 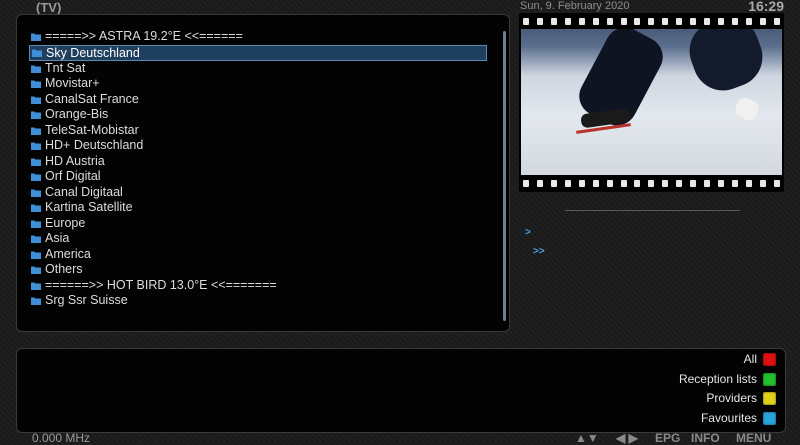 What do you see at coordinates (652, 210) in the screenshot?
I see `event-progress-divider` at bounding box center [652, 210].